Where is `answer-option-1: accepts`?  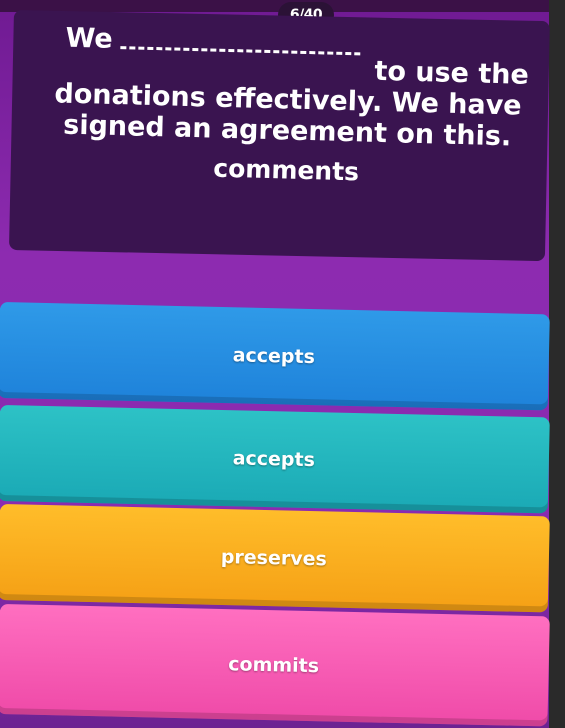
answer-option-1: accepts is located at coordinates (275, 356).